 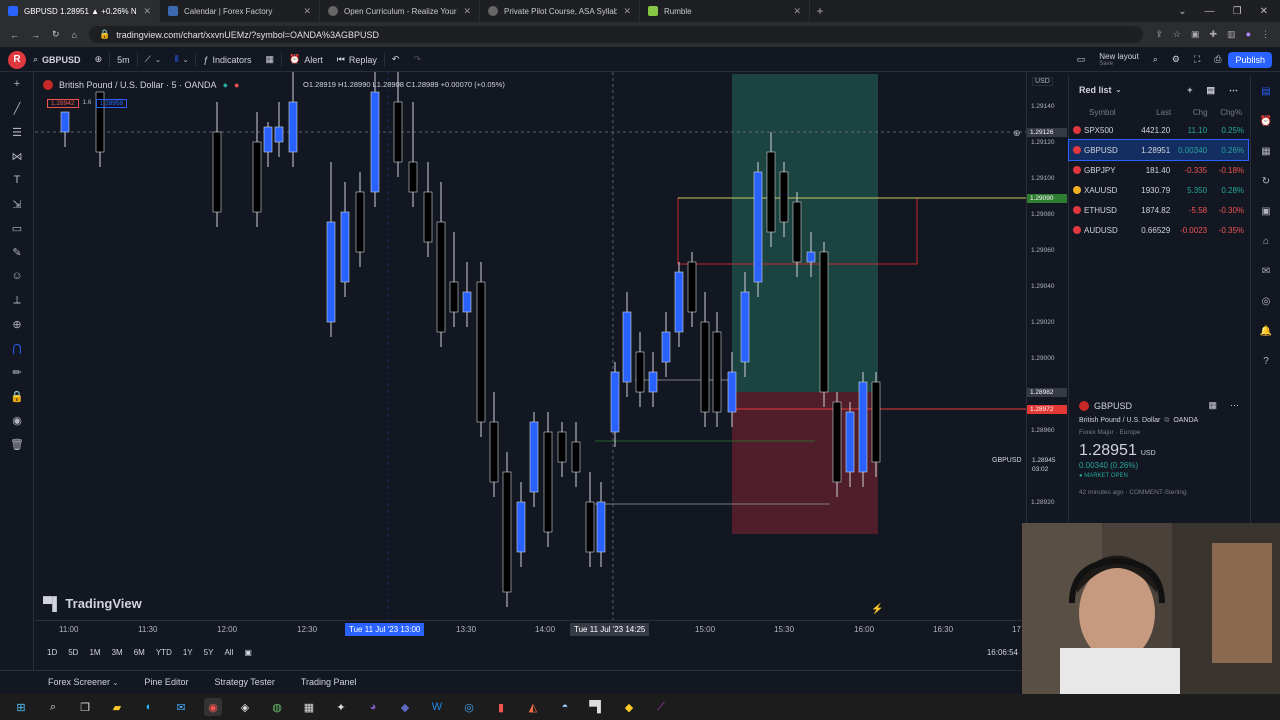 What do you see at coordinates (1081, 60) in the screenshot?
I see `layout-toggle: ▭` at bounding box center [1081, 60].